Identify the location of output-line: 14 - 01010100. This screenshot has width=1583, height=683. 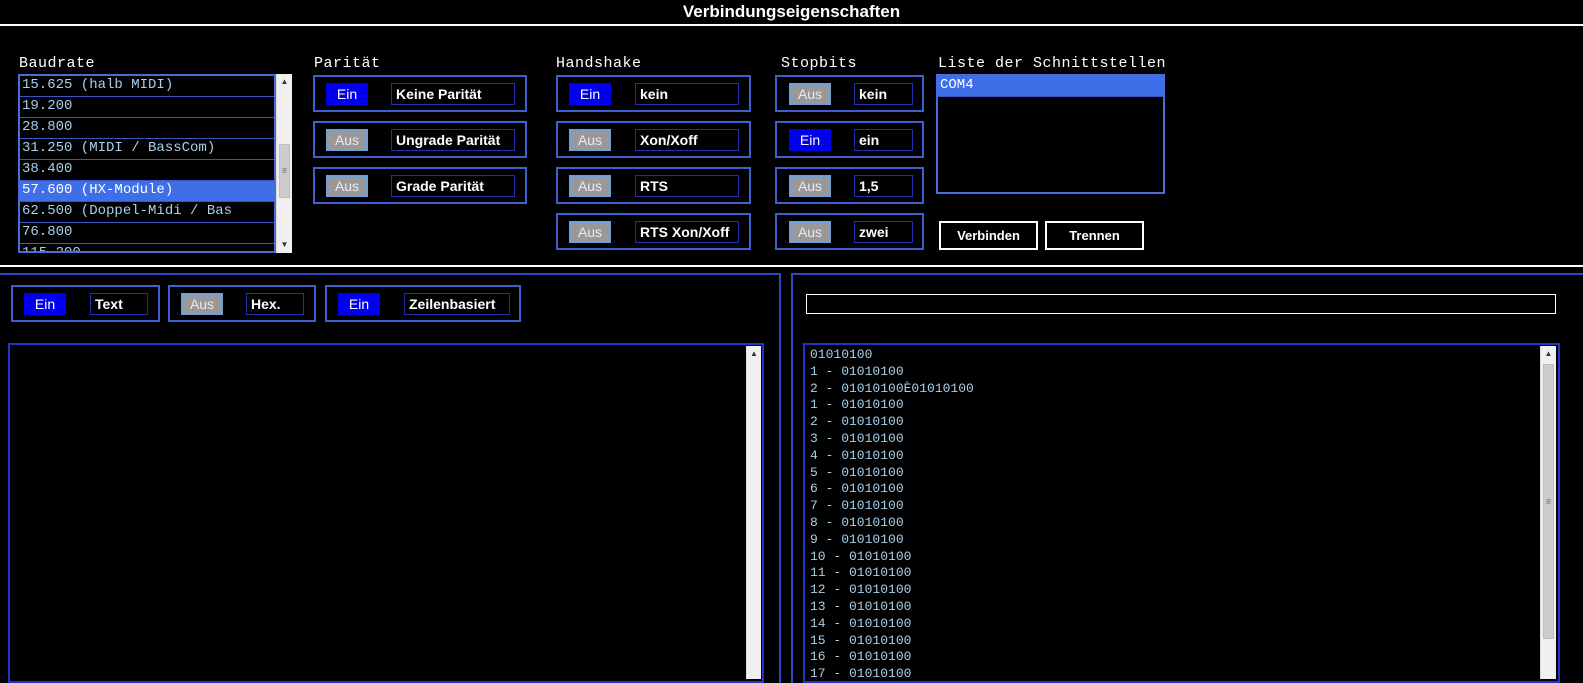
(861, 623).